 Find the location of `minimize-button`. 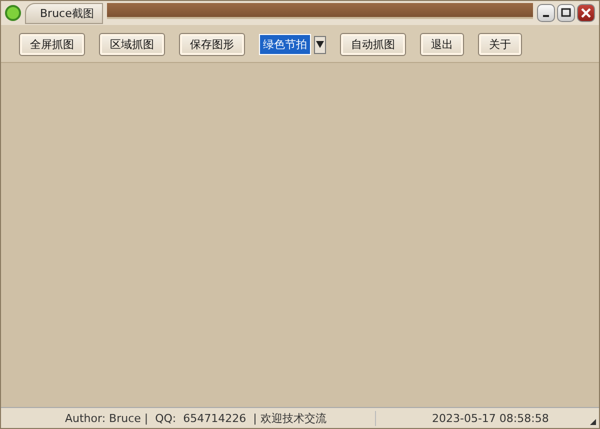

minimize-button is located at coordinates (546, 13).